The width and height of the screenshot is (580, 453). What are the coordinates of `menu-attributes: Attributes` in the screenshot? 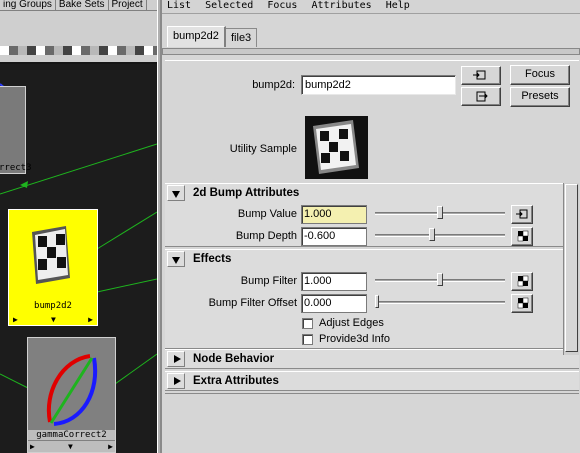 It's located at (341, 5).